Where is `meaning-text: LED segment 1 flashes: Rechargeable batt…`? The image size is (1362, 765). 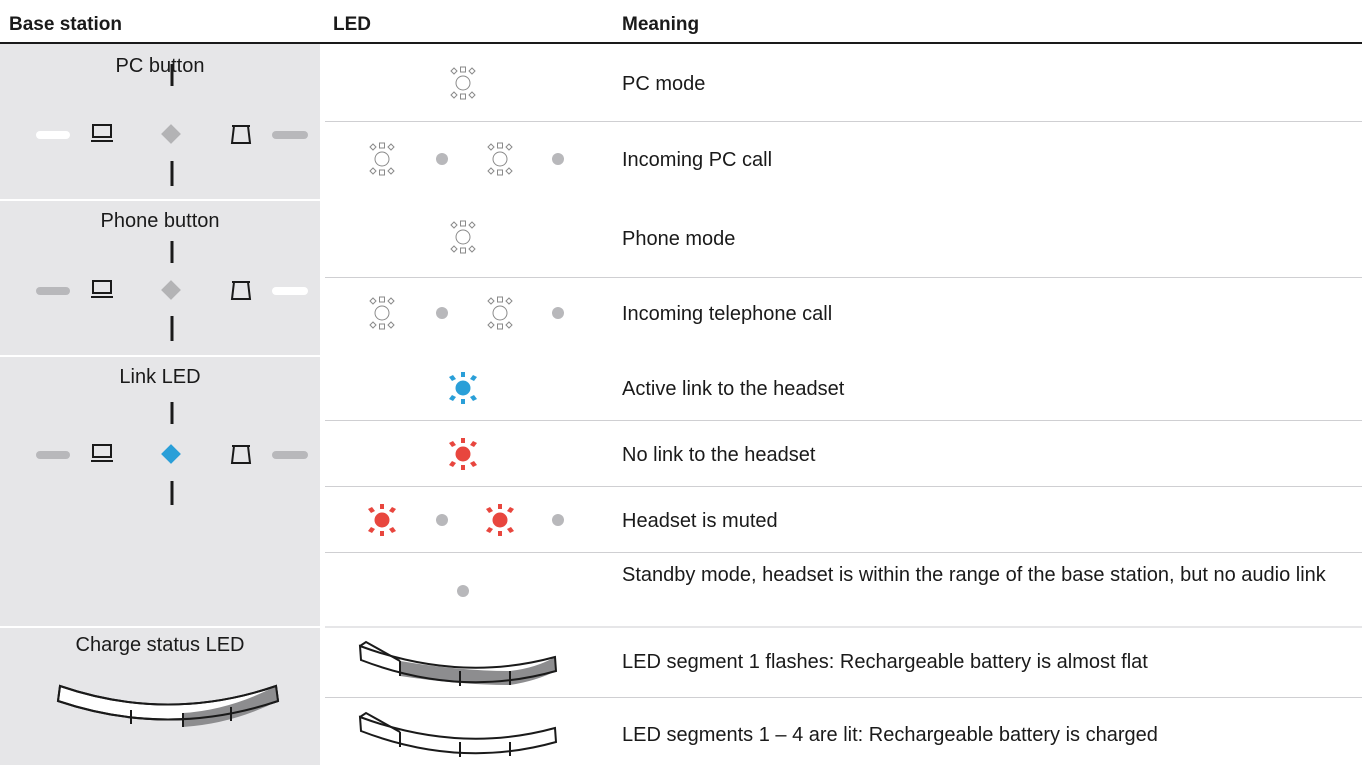
meaning-text: LED segment 1 flashes: Rechargeable batt… is located at coordinates (885, 662).